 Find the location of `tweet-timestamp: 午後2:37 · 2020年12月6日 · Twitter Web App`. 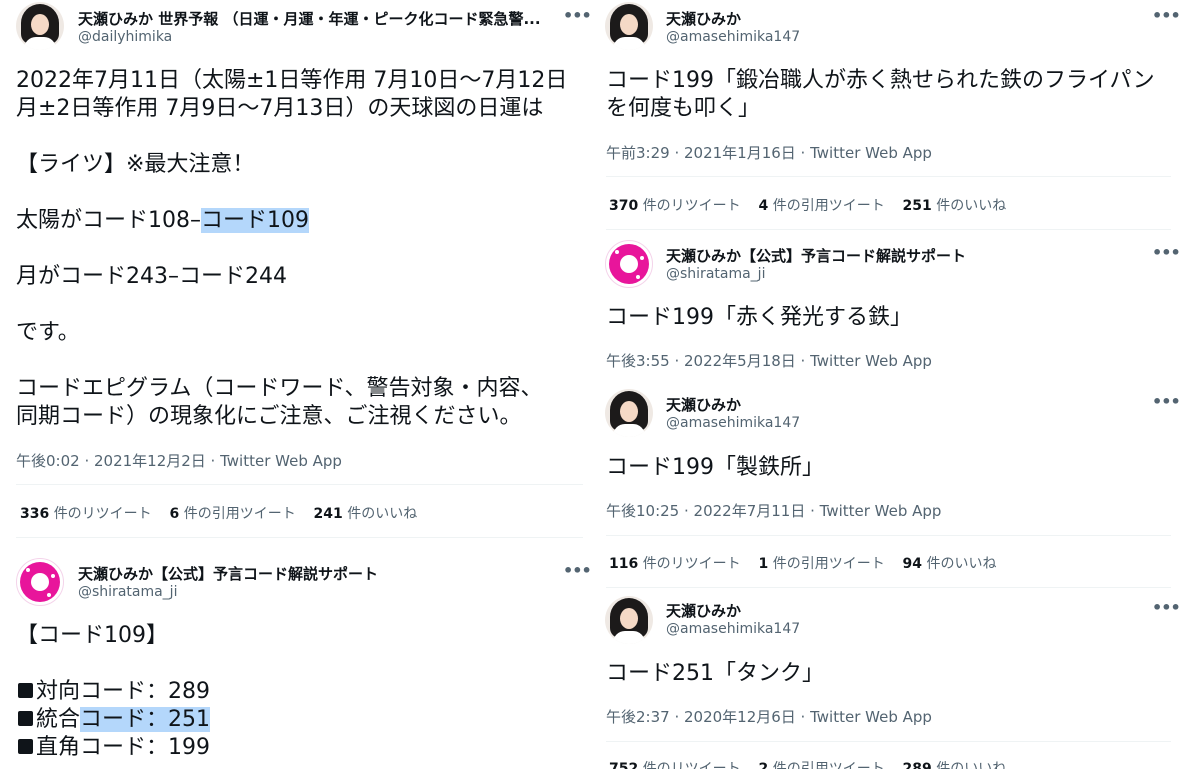

tweet-timestamp: 午後2:37 · 2020年12月6日 · Twitter Web App is located at coordinates (769, 716).